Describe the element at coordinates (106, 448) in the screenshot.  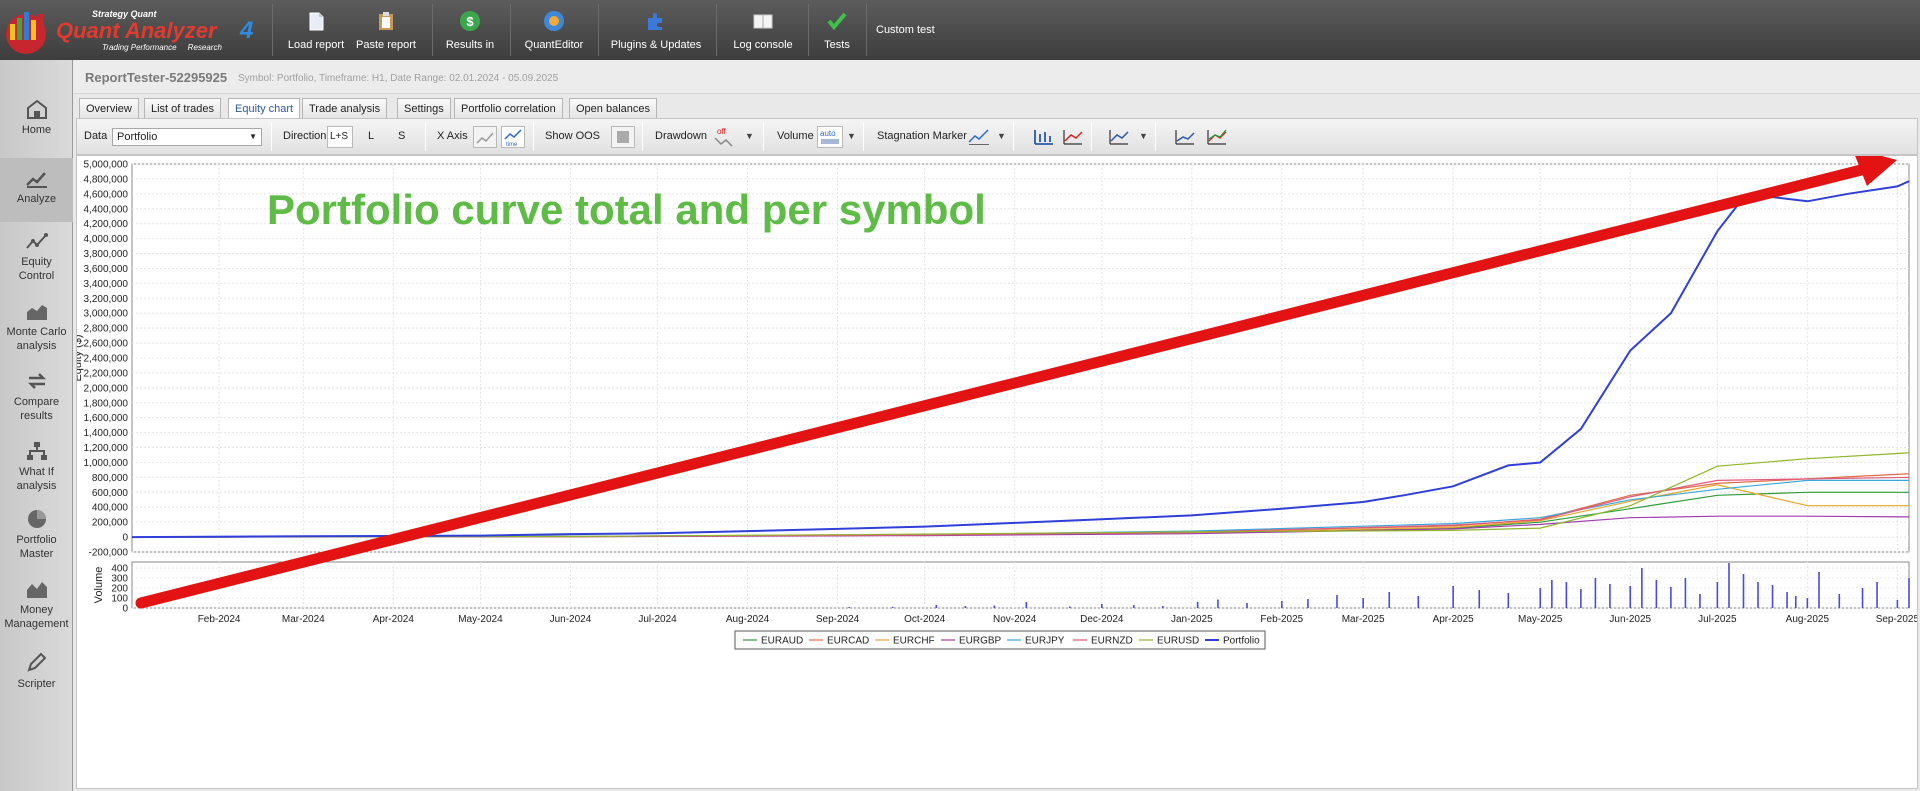
I see `y-tick-label: 1,200,000` at that location.